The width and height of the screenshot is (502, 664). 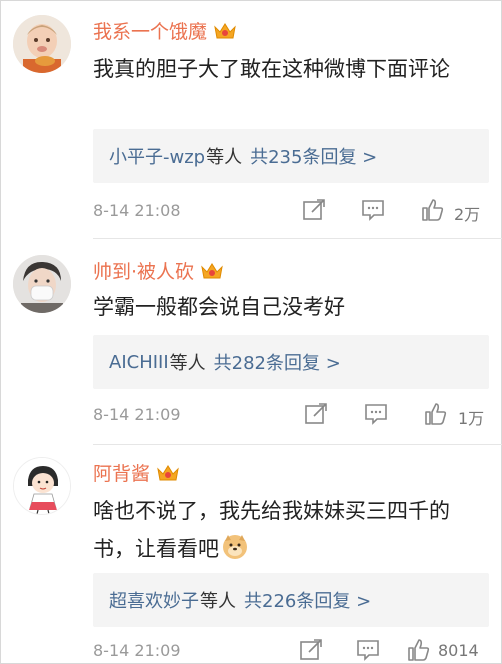 I want to click on doge-emoji-icon, so click(x=235, y=547).